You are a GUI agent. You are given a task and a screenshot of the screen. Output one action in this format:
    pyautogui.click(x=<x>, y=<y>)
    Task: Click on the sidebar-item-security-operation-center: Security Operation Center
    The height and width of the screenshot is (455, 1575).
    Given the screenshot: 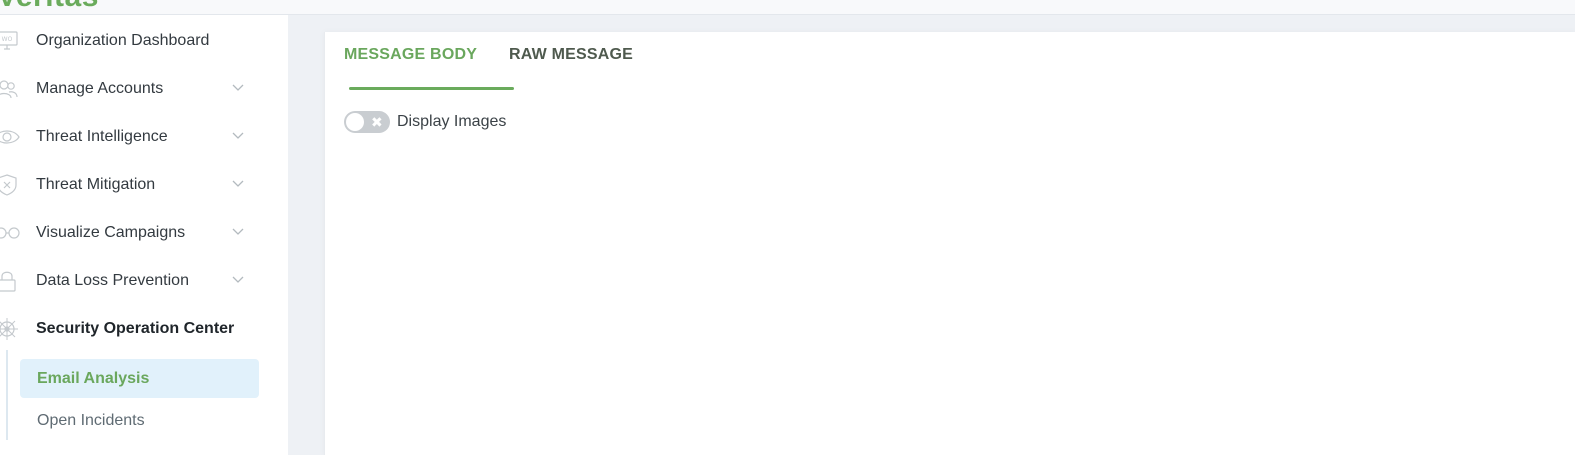 What is the action you would take?
    pyautogui.click(x=130, y=329)
    